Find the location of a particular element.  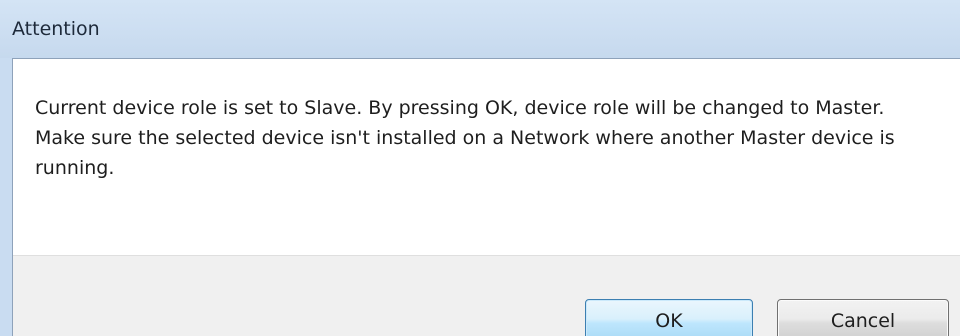

dialog-title: Attention is located at coordinates (56, 29).